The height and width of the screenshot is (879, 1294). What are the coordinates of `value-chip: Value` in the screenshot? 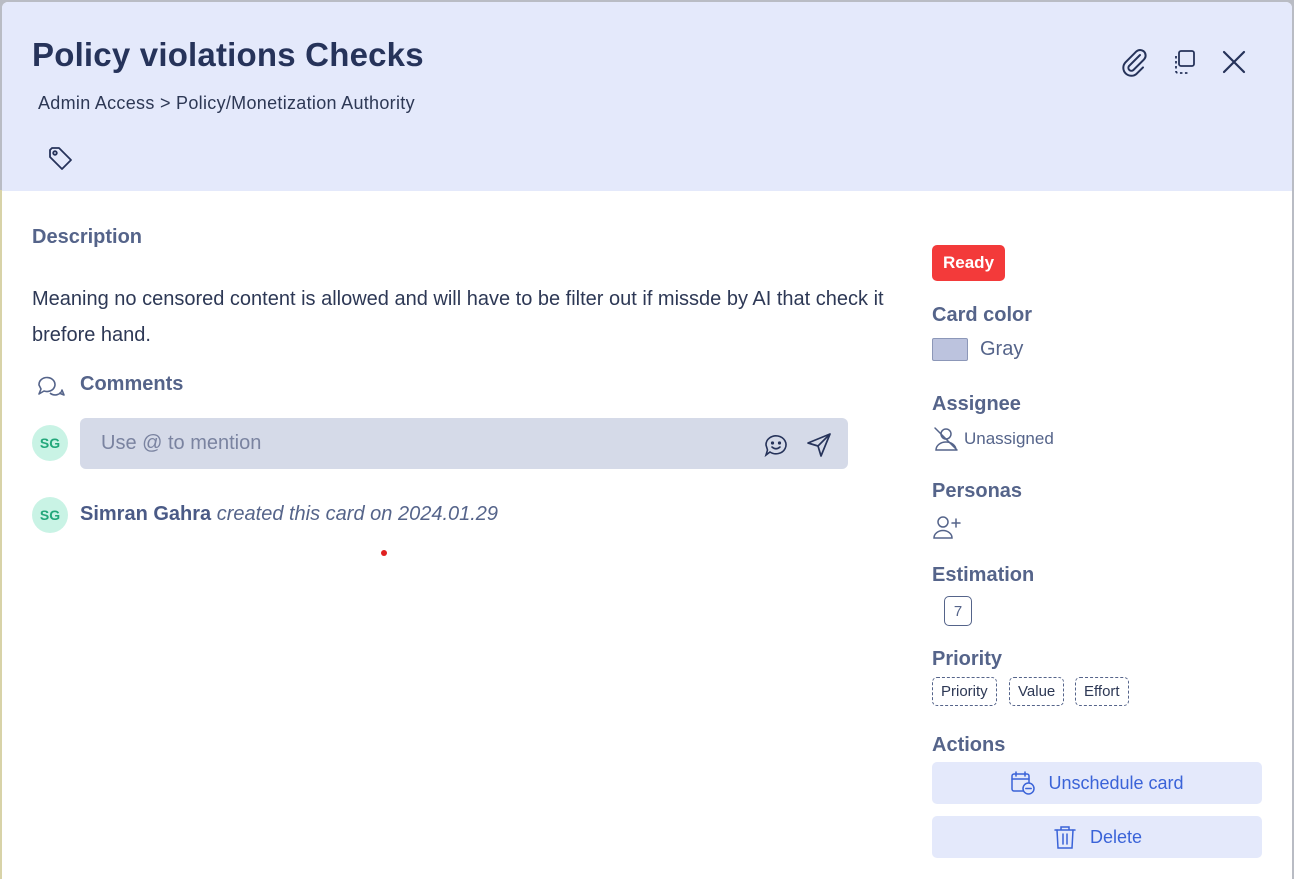 It's located at (1037, 691).